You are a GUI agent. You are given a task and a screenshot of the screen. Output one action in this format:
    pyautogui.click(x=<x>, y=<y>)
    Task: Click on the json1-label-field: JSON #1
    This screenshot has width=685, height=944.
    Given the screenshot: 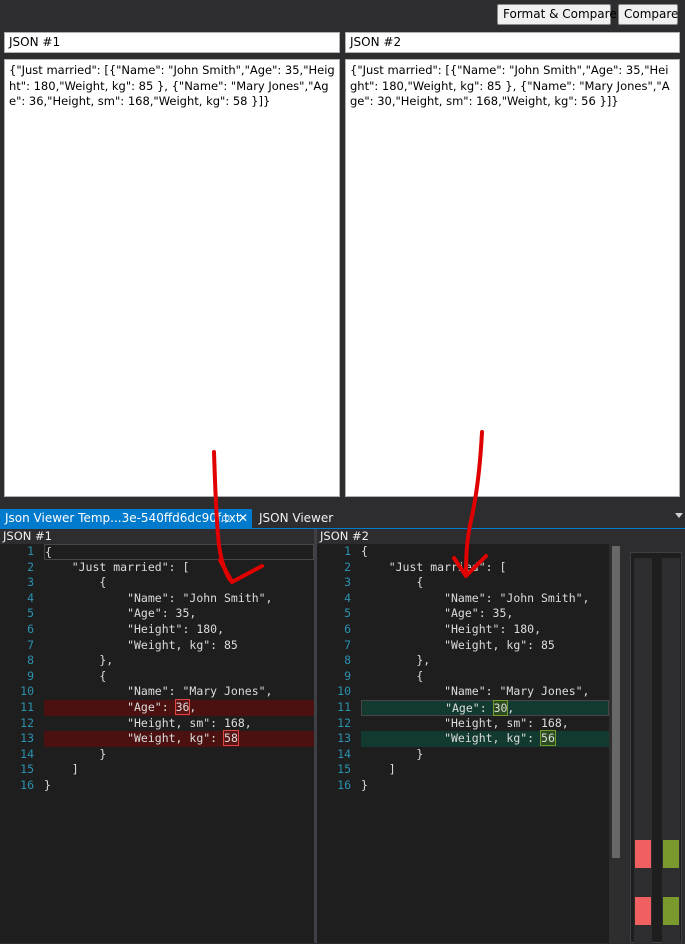 What is the action you would take?
    pyautogui.click(x=172, y=42)
    